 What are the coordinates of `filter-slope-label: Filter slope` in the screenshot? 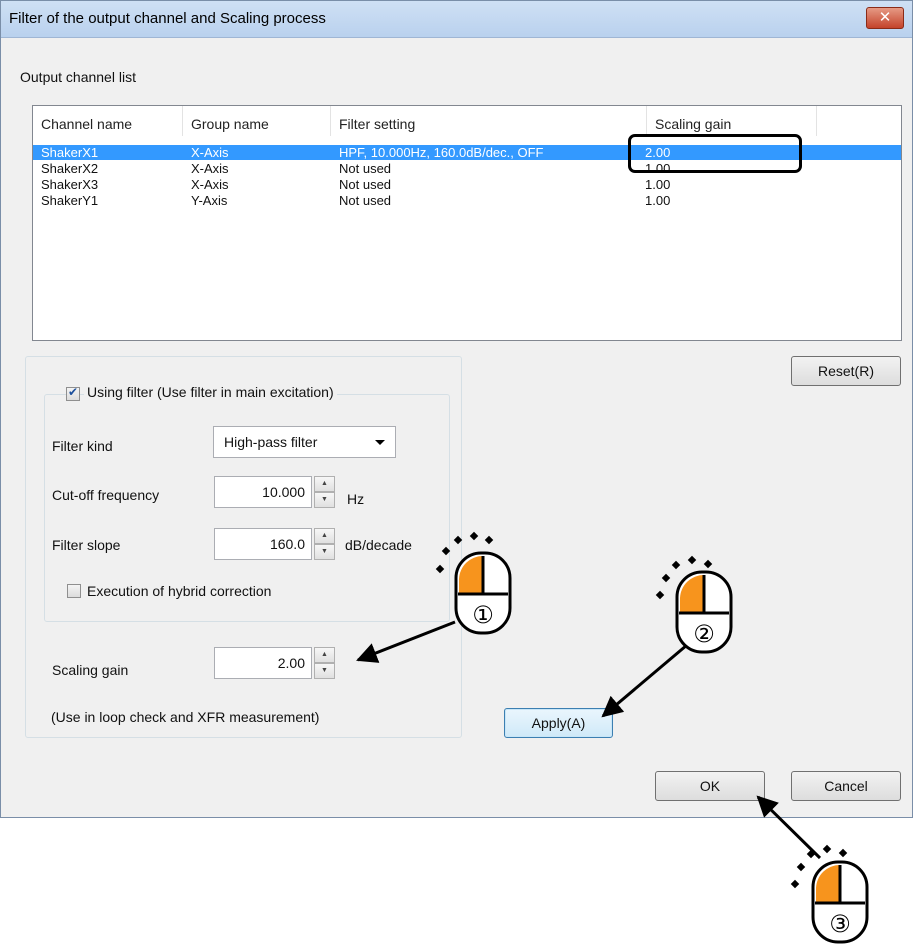 It's located at (86, 545).